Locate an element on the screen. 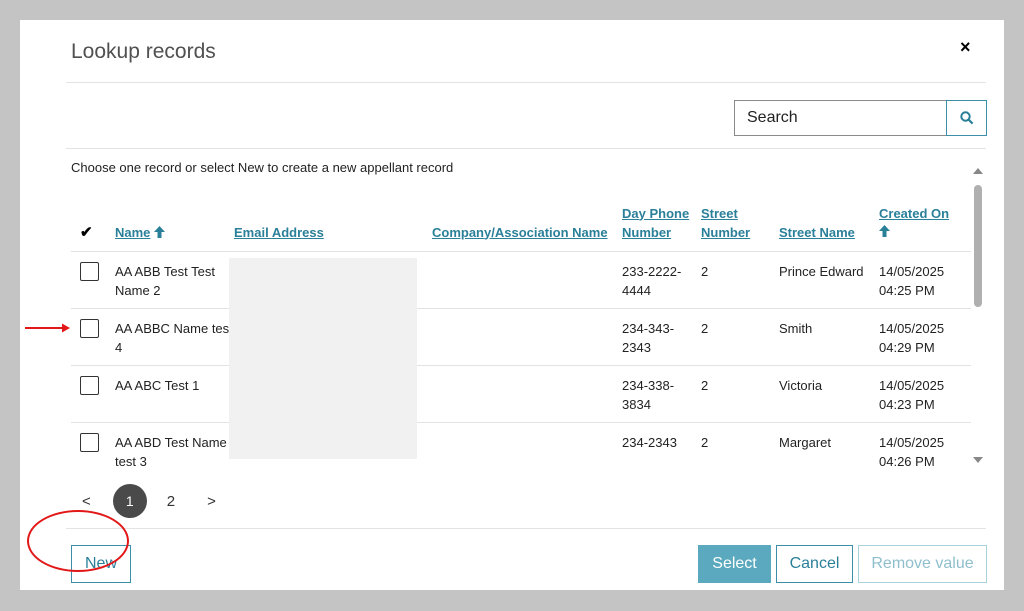 The width and height of the screenshot is (1024, 611). phone-sort-link: Day Phone Number is located at coordinates (655, 223).